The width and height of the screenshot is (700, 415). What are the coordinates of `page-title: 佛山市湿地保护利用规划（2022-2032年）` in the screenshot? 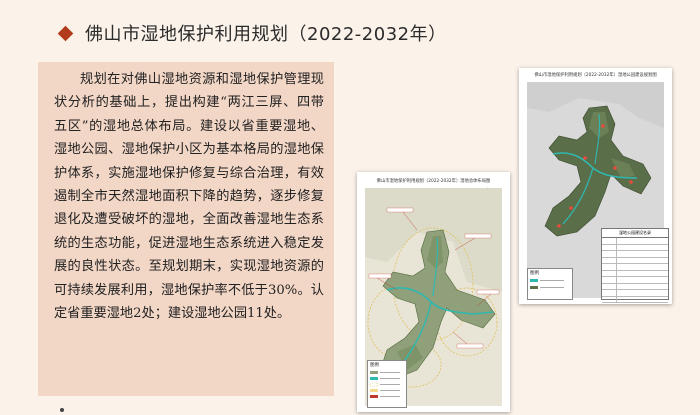 It's located at (266, 34).